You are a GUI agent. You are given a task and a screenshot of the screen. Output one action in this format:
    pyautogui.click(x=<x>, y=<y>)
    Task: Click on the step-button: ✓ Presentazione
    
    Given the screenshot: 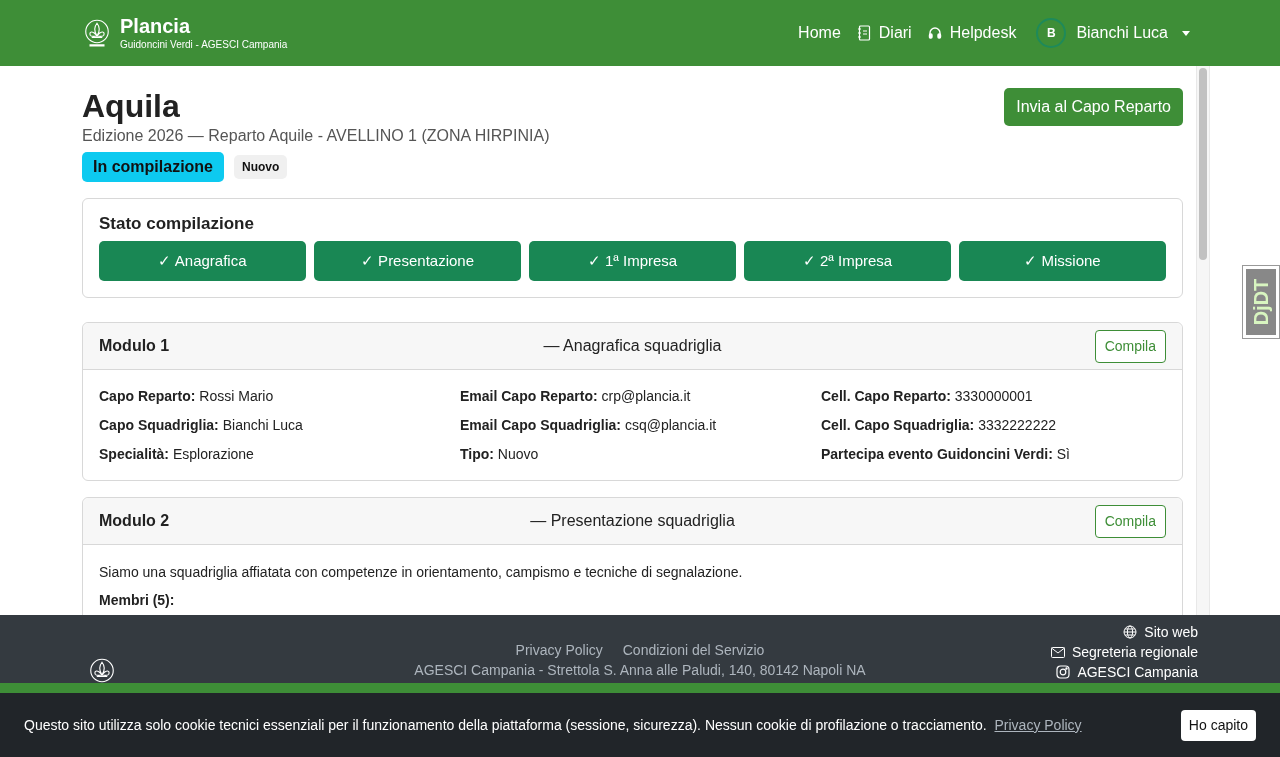 What is the action you would take?
    pyautogui.click(x=417, y=261)
    